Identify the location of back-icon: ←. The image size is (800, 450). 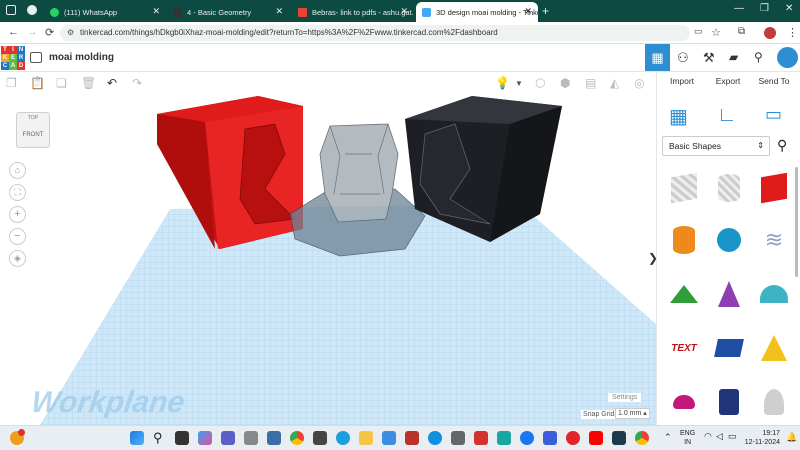
(13, 32).